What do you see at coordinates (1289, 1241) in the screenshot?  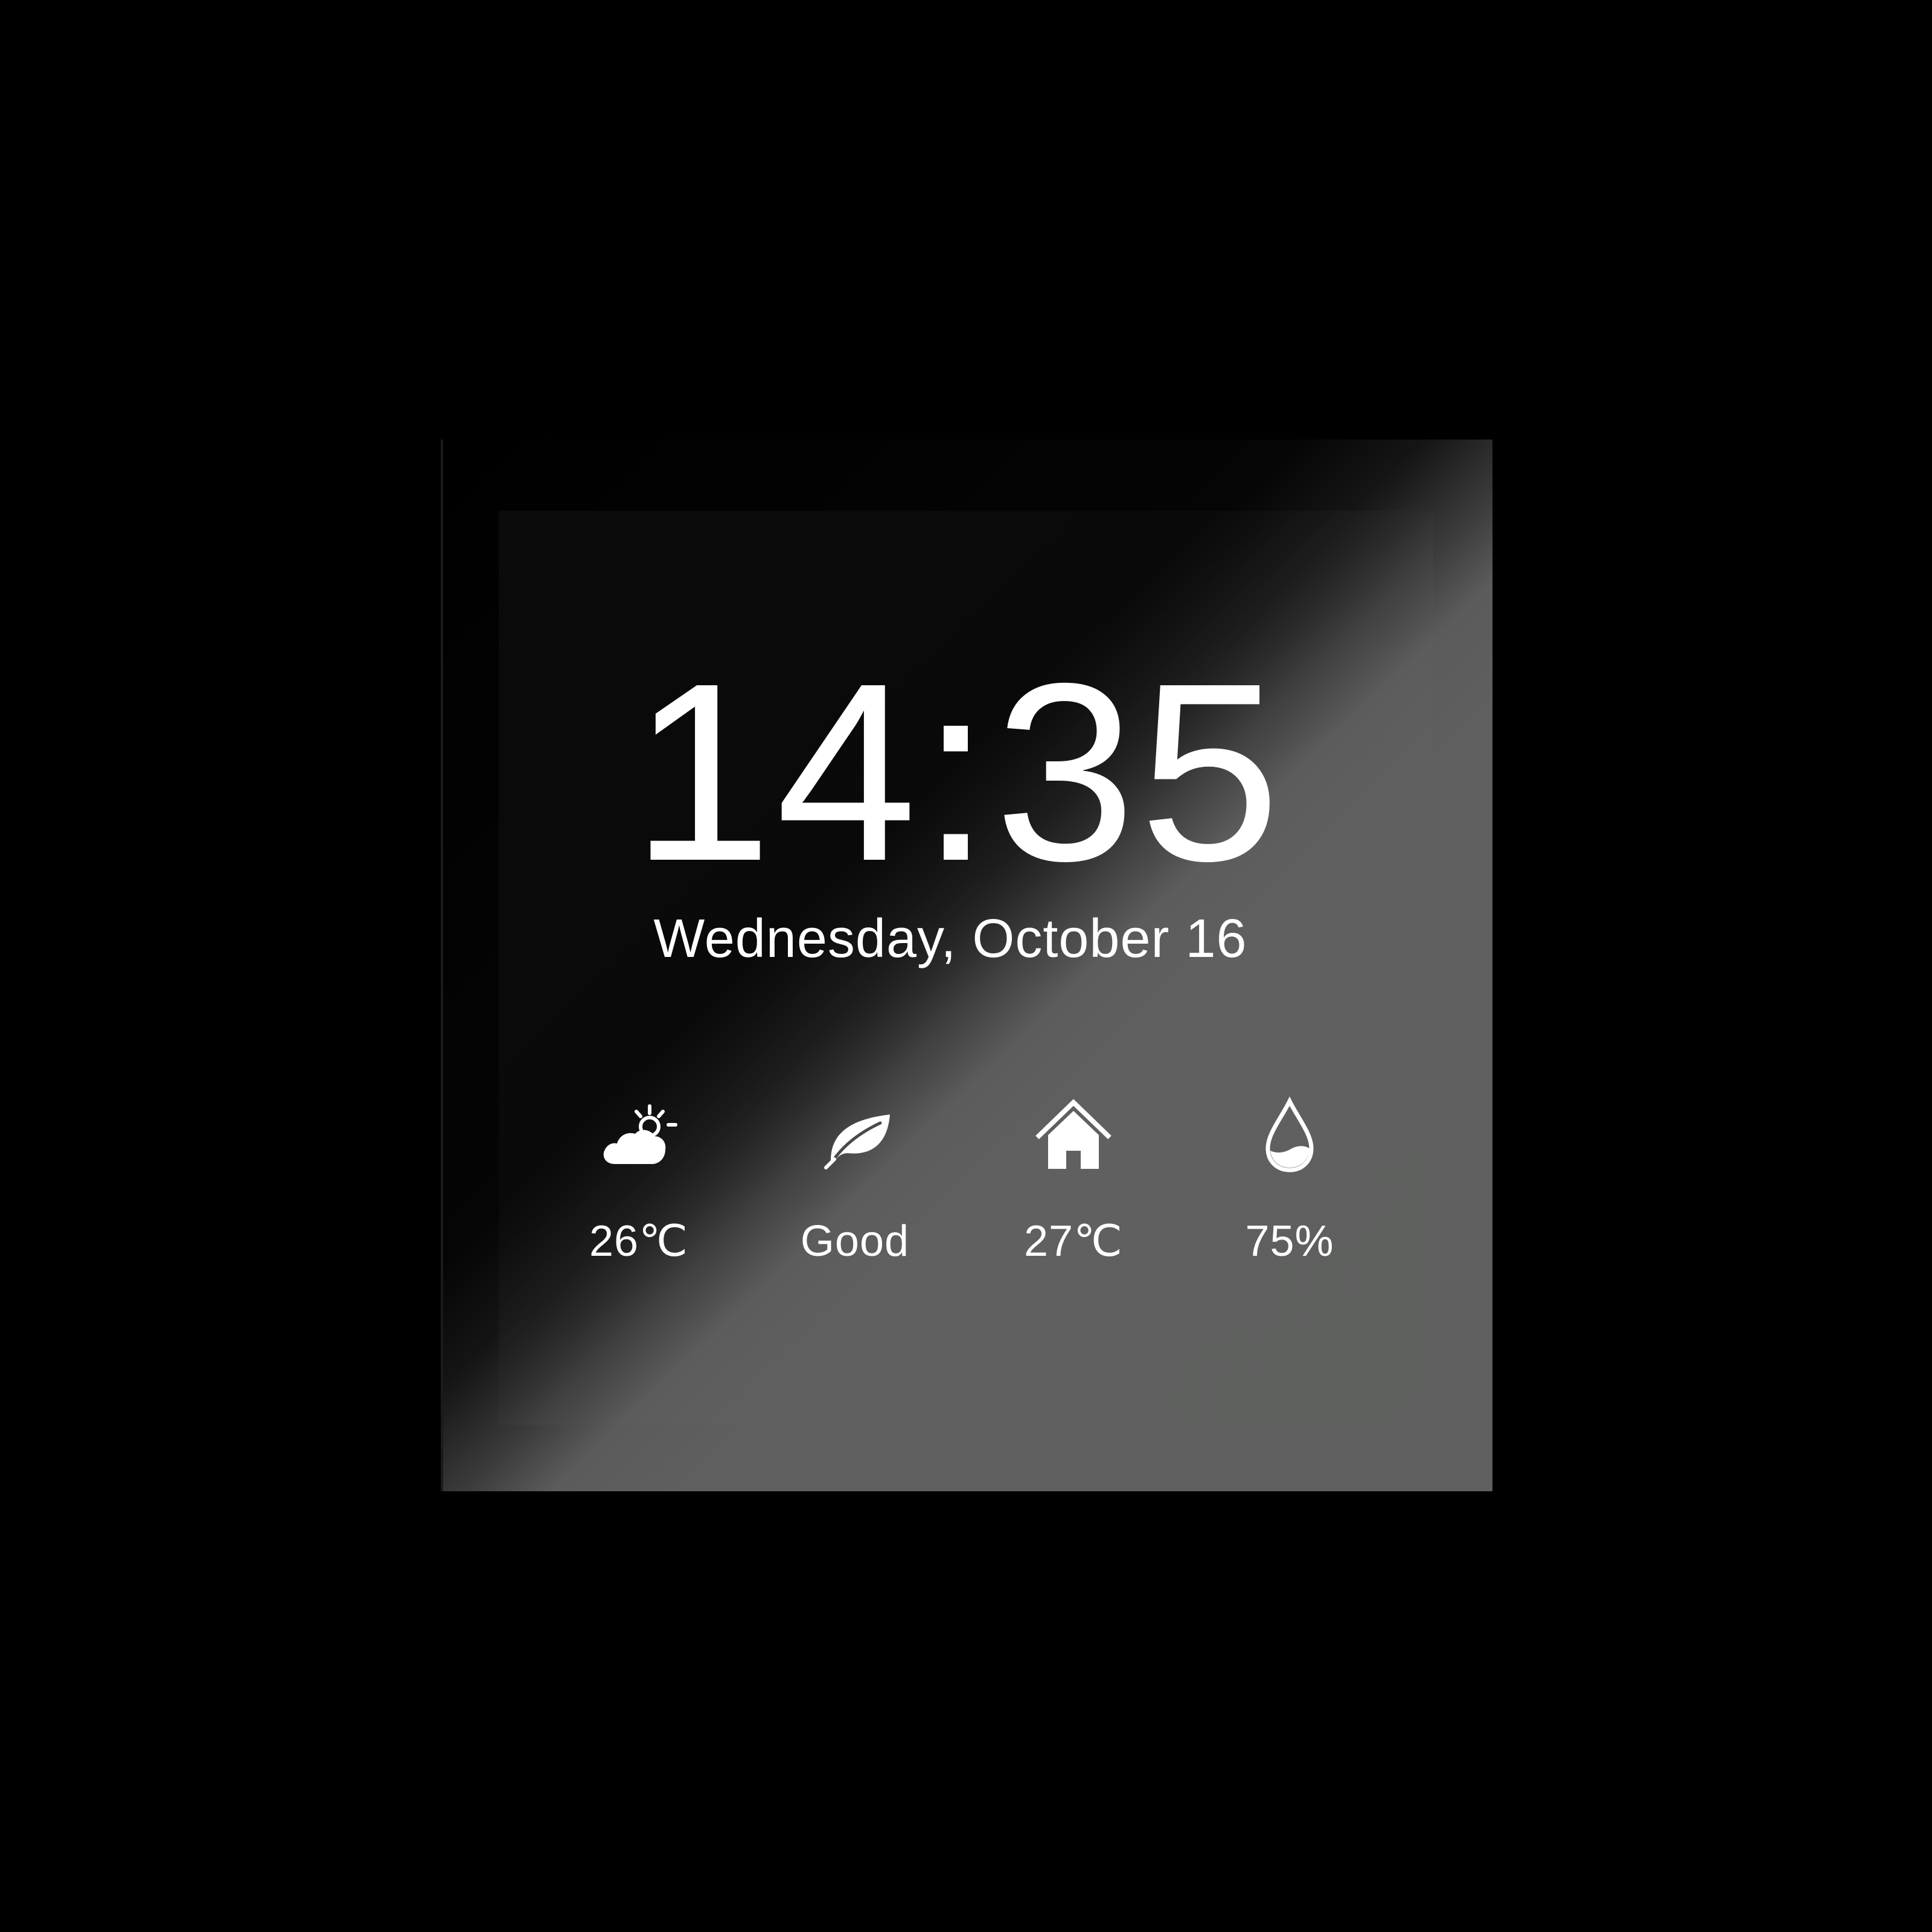 I see `humidity-value: 75%` at bounding box center [1289, 1241].